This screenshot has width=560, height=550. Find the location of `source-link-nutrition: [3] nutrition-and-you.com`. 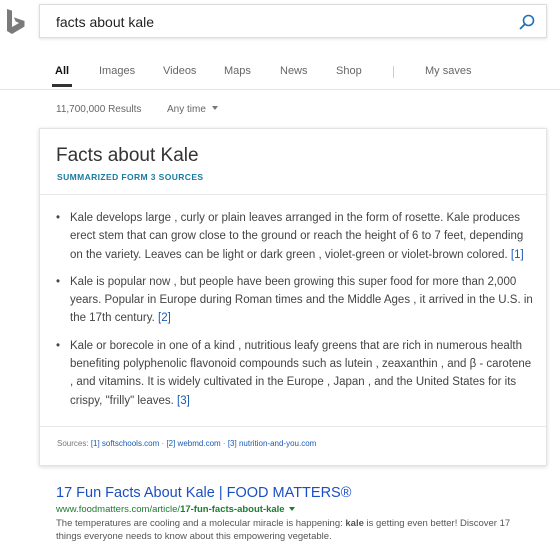

source-link-nutrition: [3] nutrition-and-you.com is located at coordinates (272, 443).